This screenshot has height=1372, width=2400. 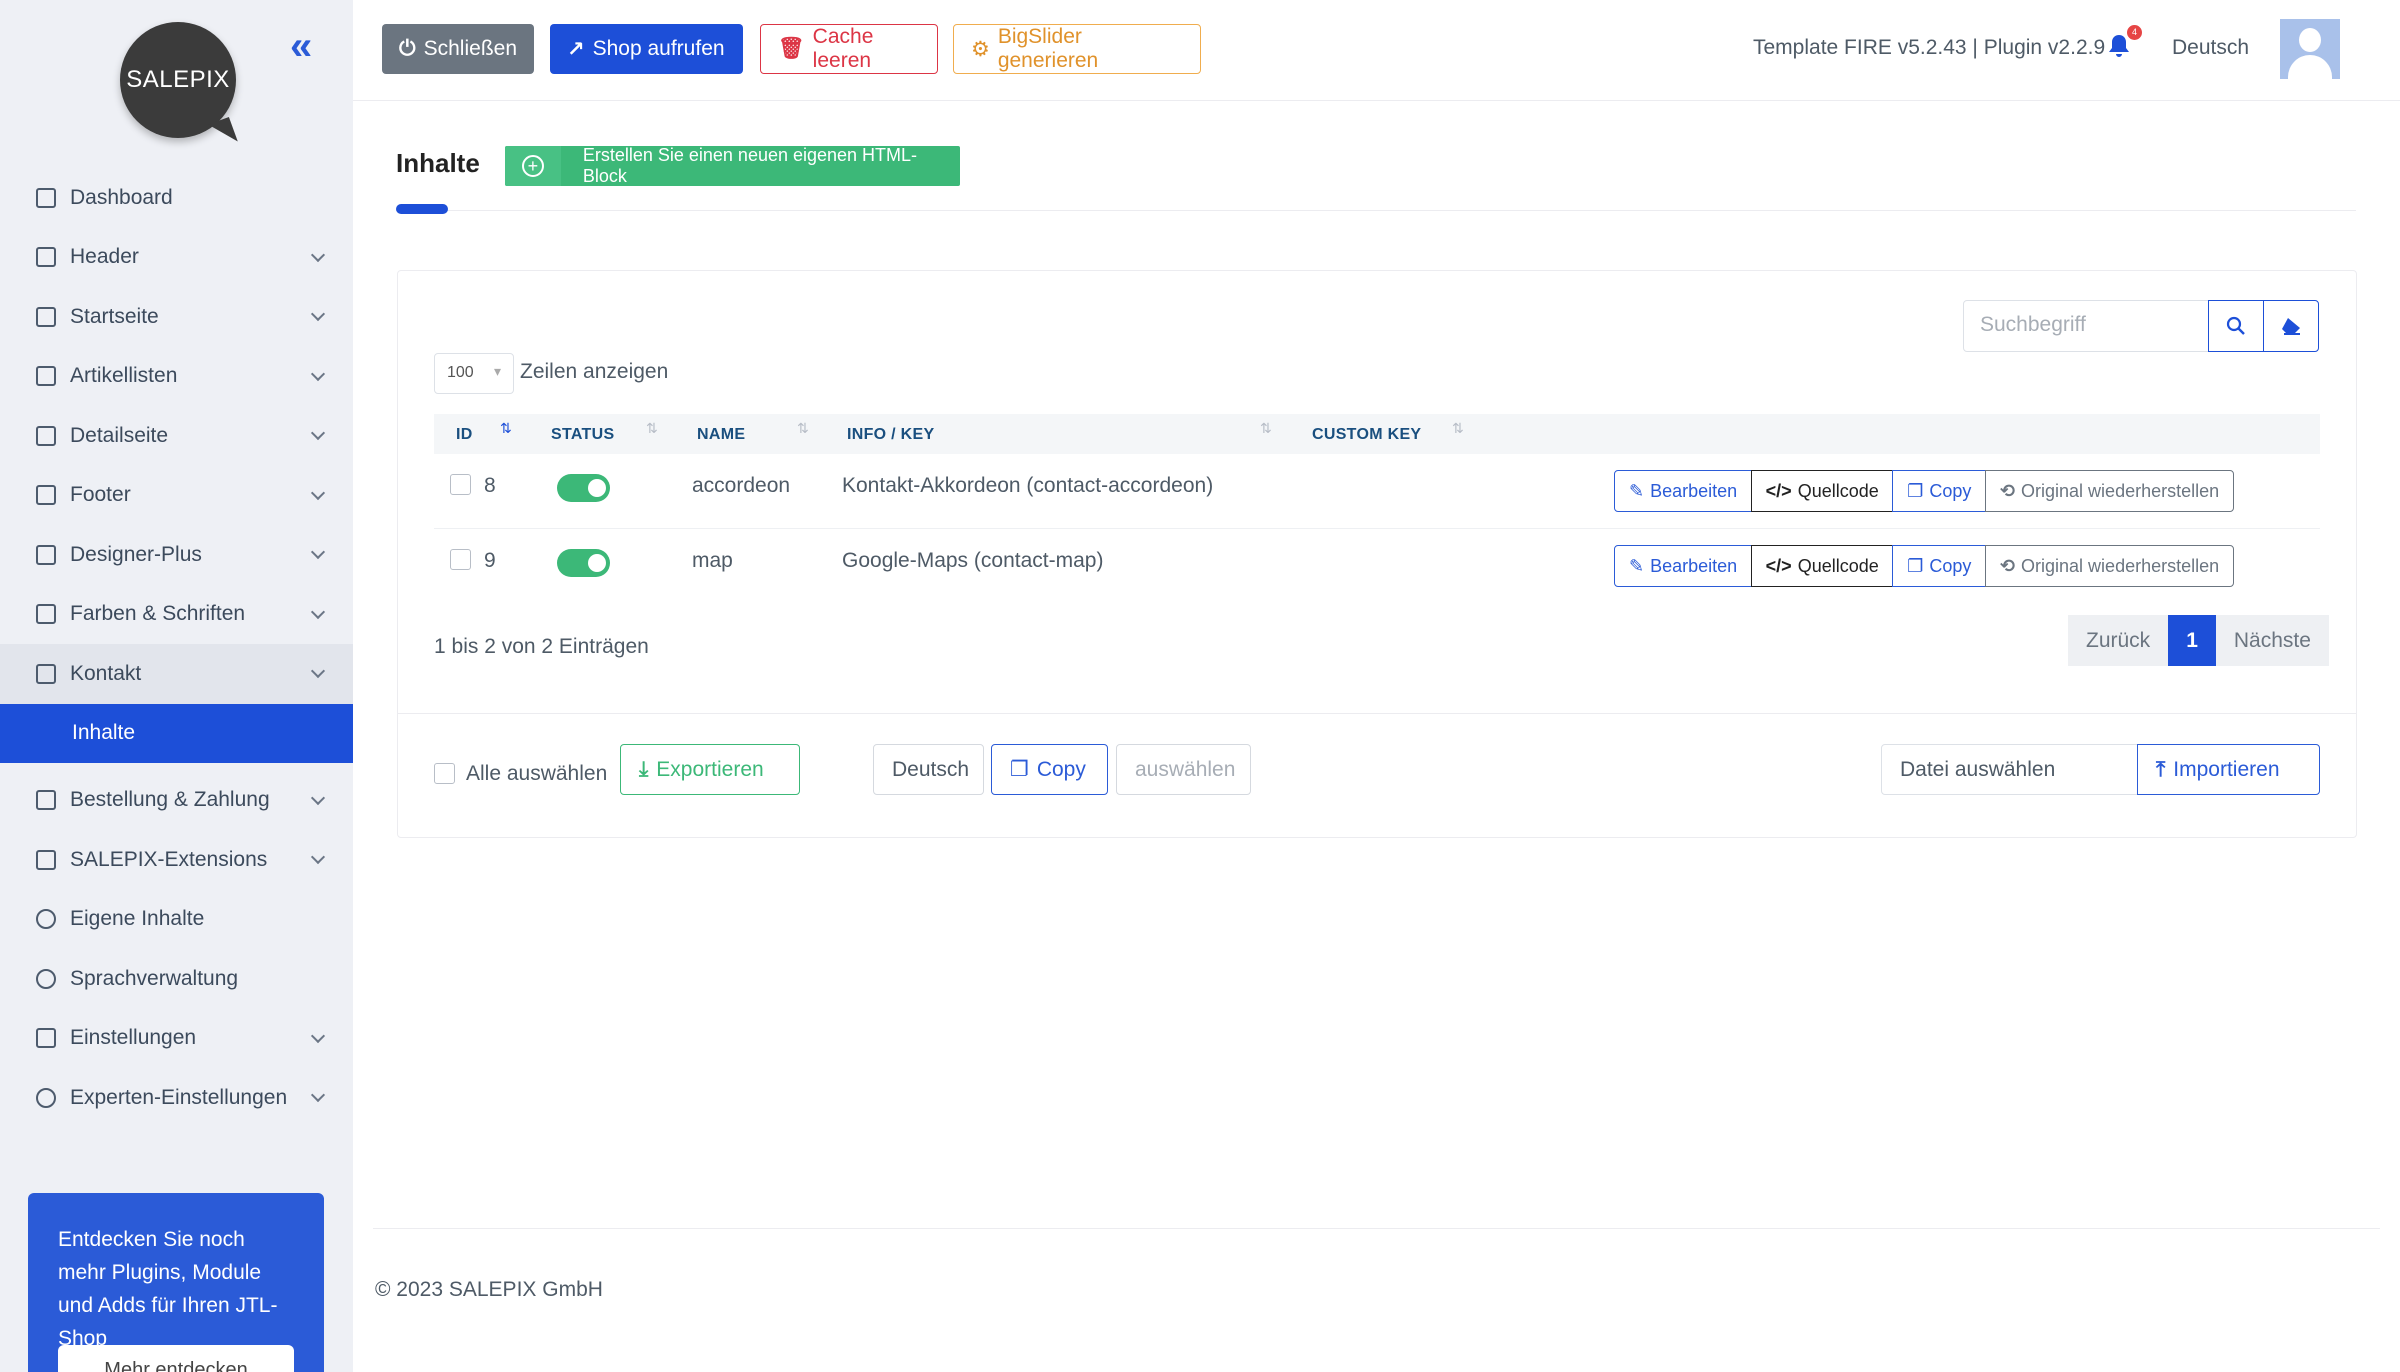 I want to click on envelope-icon, so click(x=46, y=673).